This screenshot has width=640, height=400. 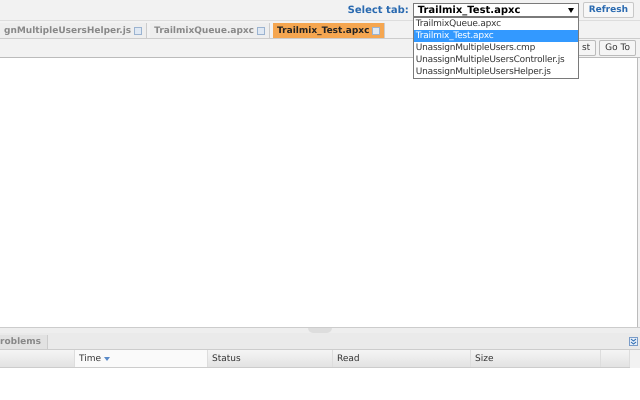 I want to click on select-tab-label: Select tab:, so click(x=378, y=10).